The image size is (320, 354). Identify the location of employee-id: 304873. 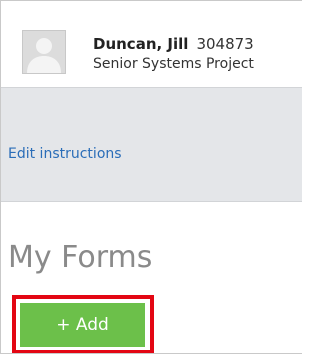
(225, 44).